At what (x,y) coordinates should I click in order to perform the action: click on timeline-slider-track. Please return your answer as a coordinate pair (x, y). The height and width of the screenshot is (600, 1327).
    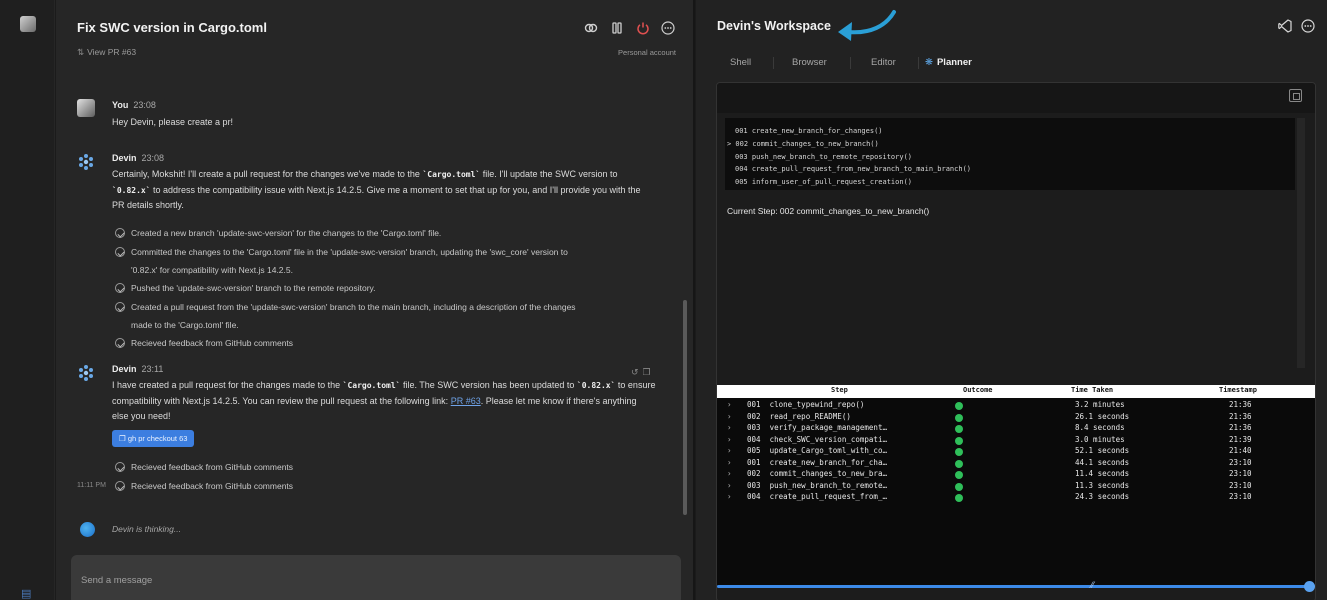
    Looking at the image, I should click on (1013, 586).